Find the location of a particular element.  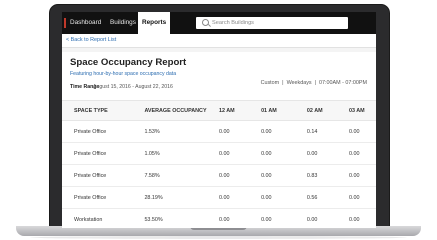

table-row: Private Office 1.05% 0.00 0.00 0.00 0.00 is located at coordinates (219, 153).